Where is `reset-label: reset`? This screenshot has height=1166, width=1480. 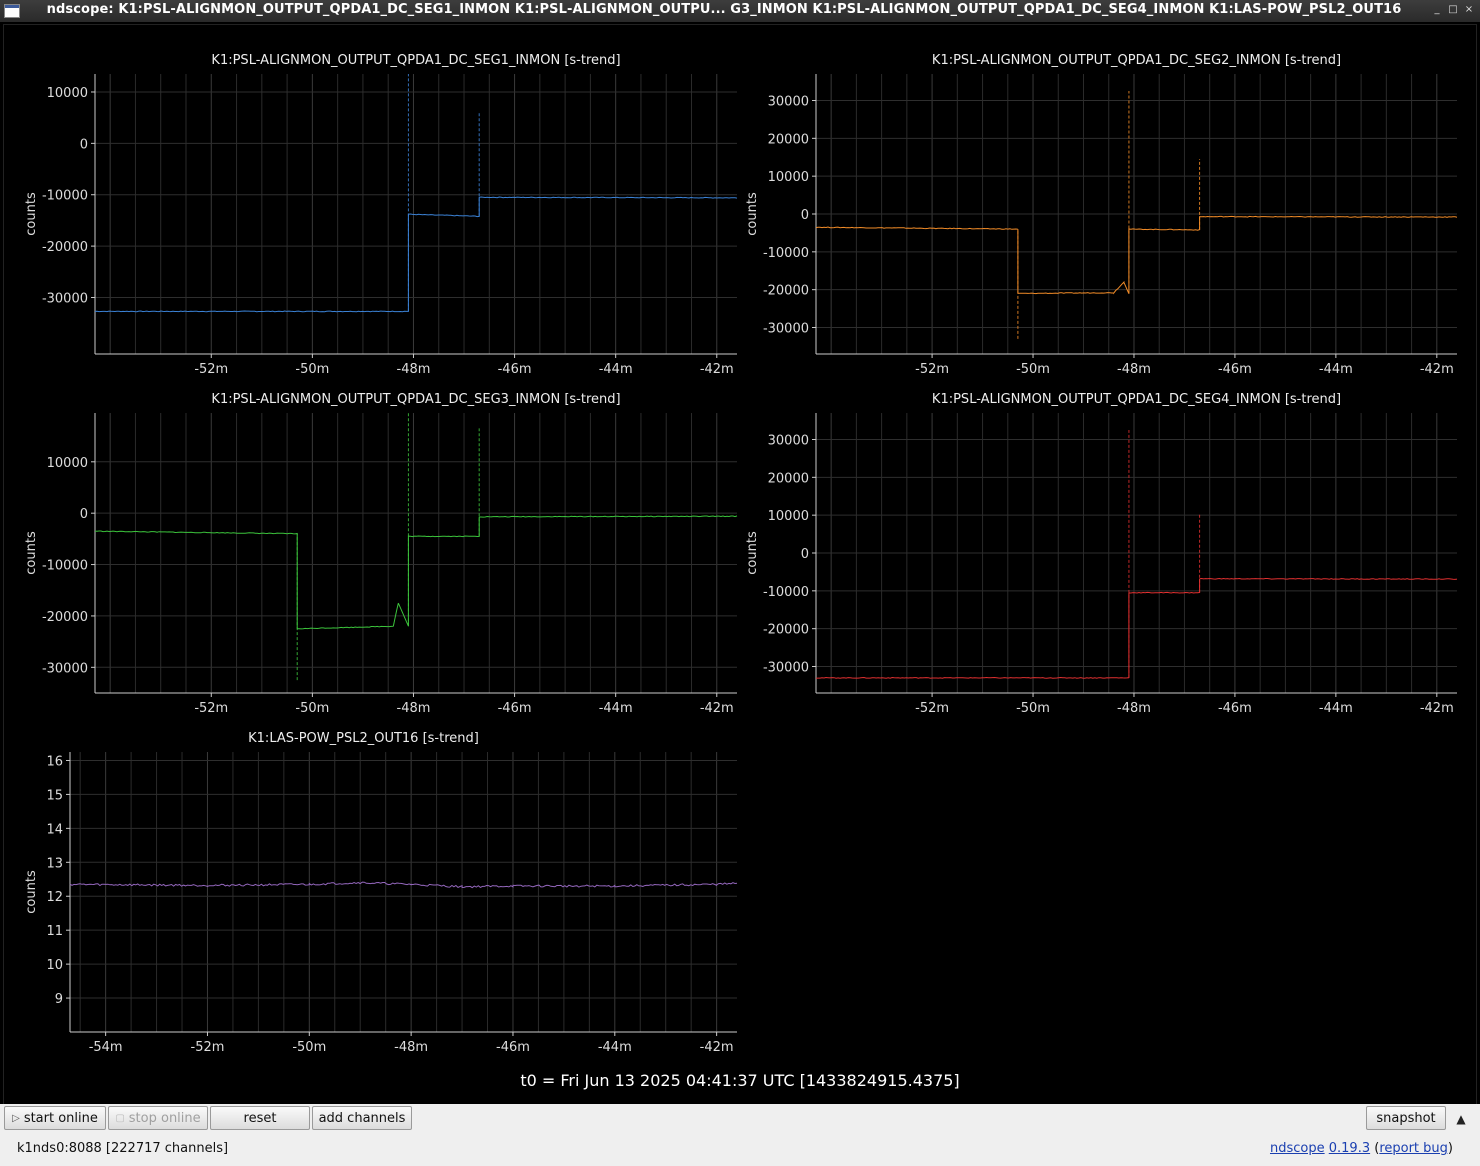 reset-label: reset is located at coordinates (260, 1118).